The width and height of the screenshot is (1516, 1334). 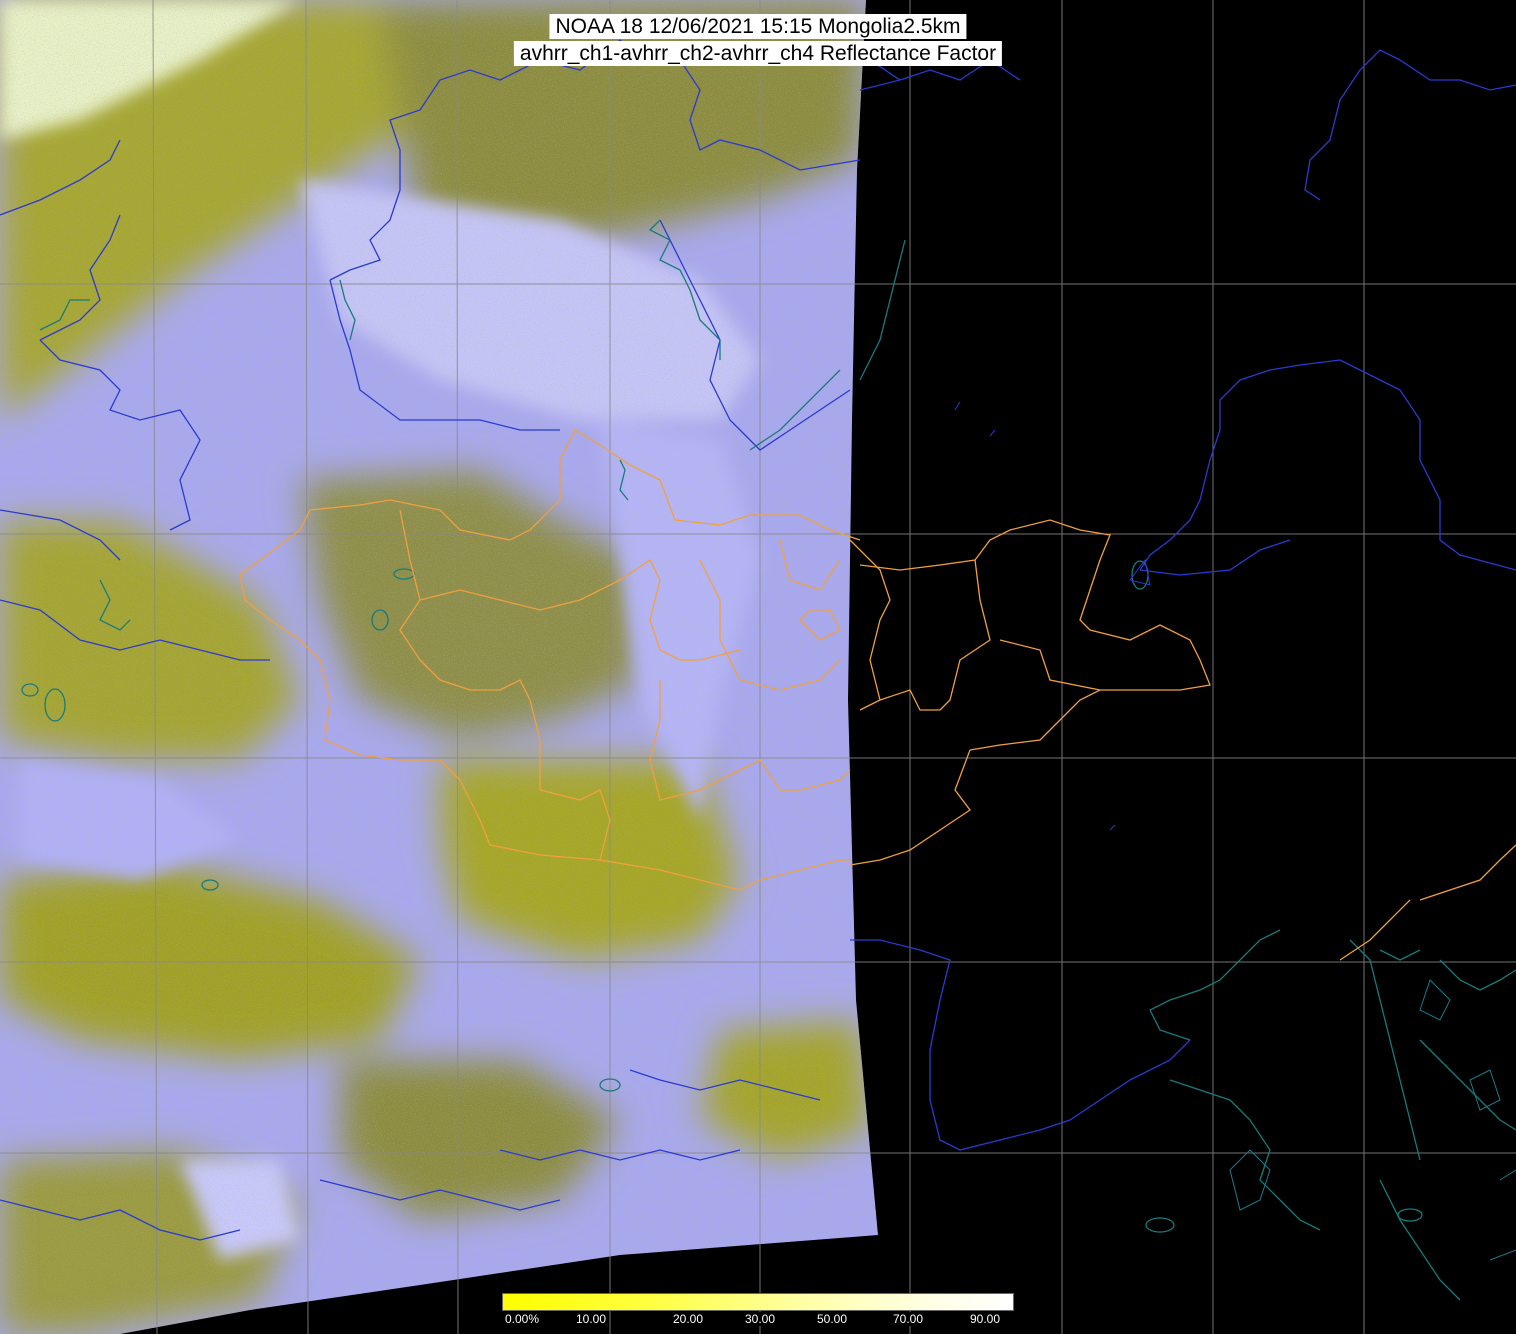 What do you see at coordinates (522, 1319) in the screenshot?
I see `colorbar-tick-label: 0.00%` at bounding box center [522, 1319].